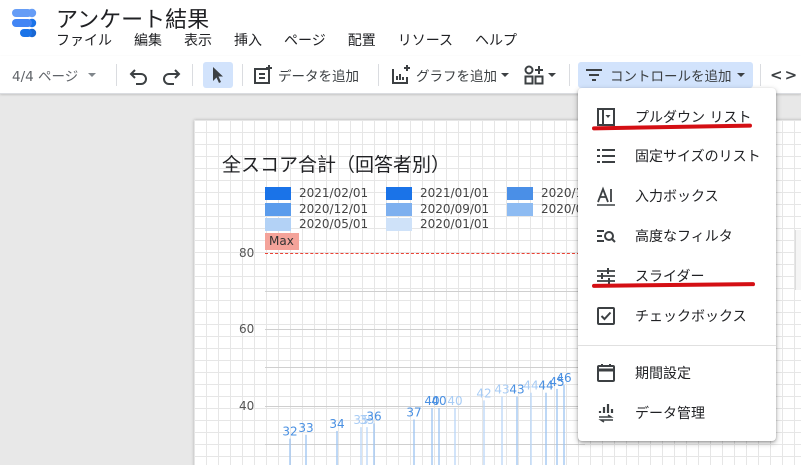  What do you see at coordinates (305, 428) in the screenshot?
I see `bar-data-label: 33` at bounding box center [305, 428].